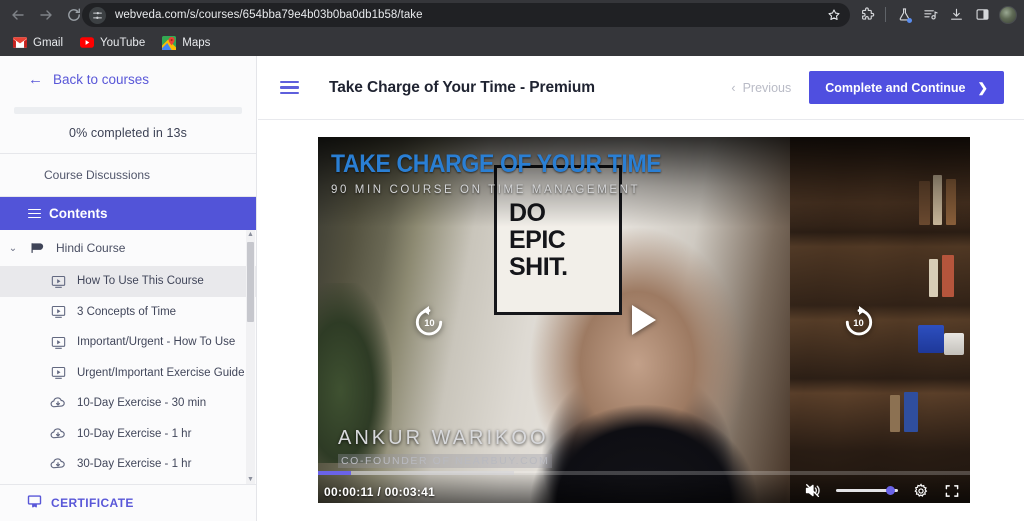  What do you see at coordinates (250, 479) in the screenshot?
I see `scroll-down-icon: ▼` at bounding box center [250, 479].